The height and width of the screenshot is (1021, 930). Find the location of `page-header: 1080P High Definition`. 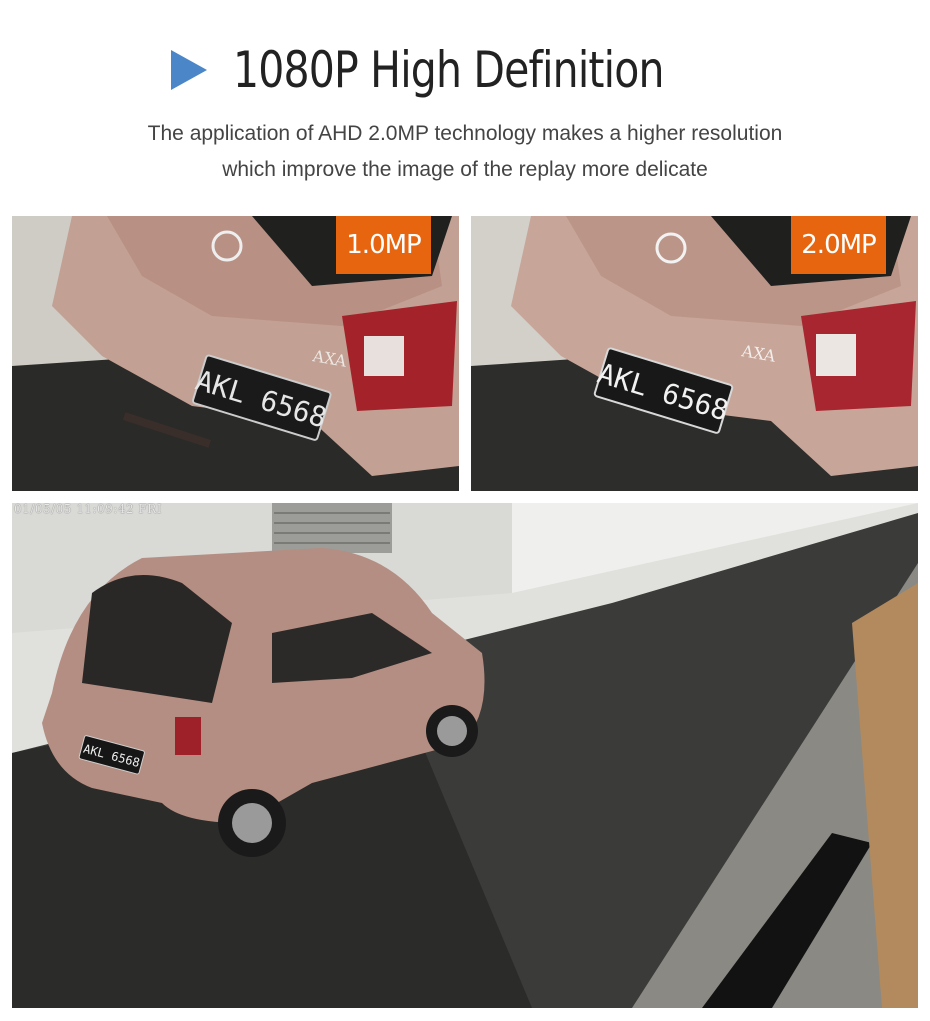

page-header: 1080P High Definition is located at coordinates (465, 70).